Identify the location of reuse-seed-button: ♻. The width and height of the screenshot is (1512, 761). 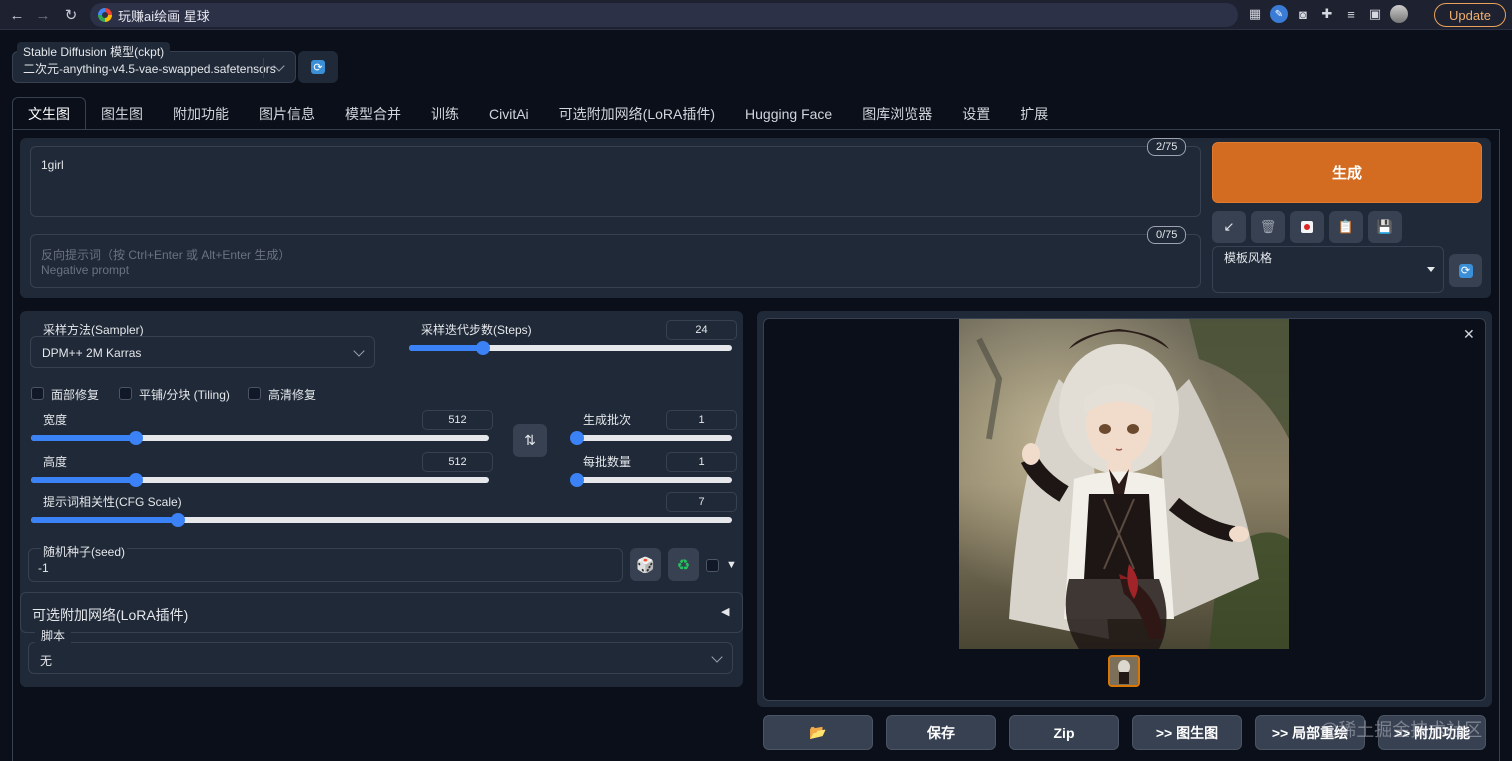
(683, 564).